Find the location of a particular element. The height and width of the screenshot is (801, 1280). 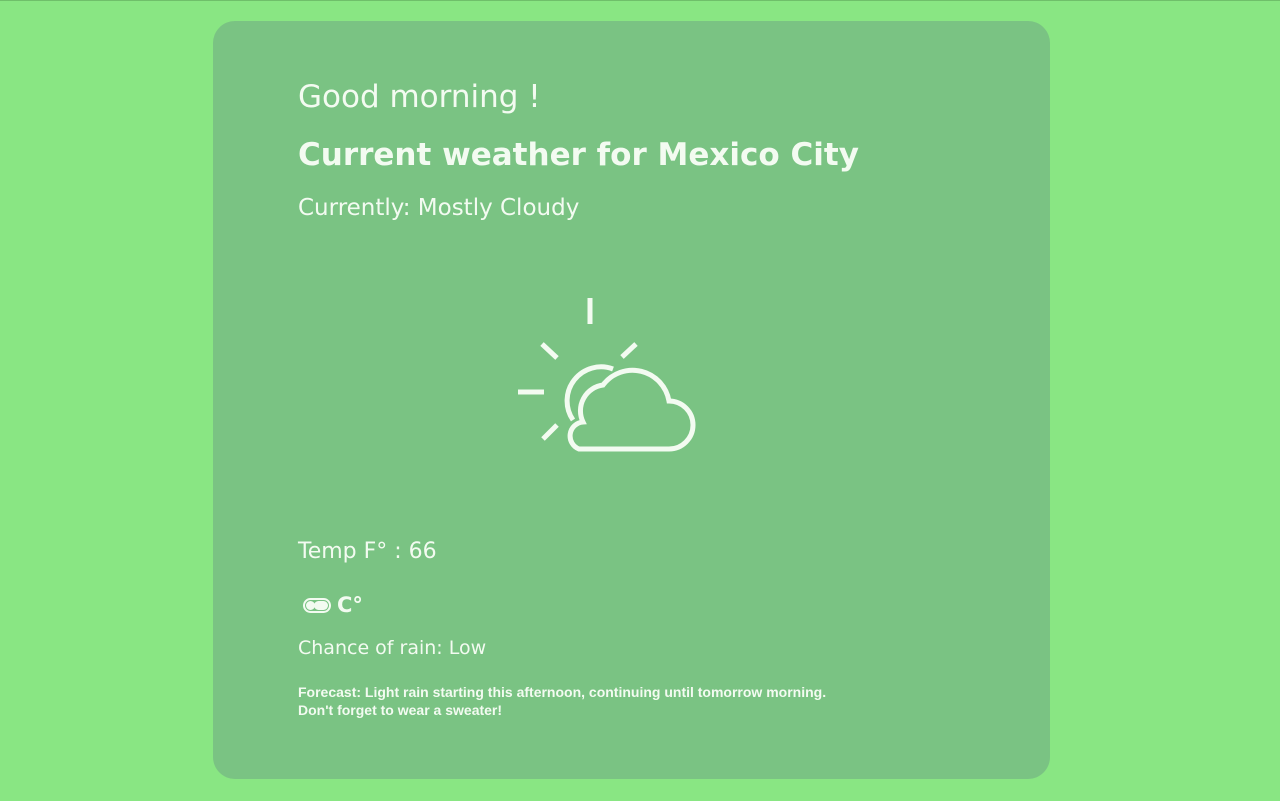

partly-cloudy-icon is located at coordinates (610, 378).